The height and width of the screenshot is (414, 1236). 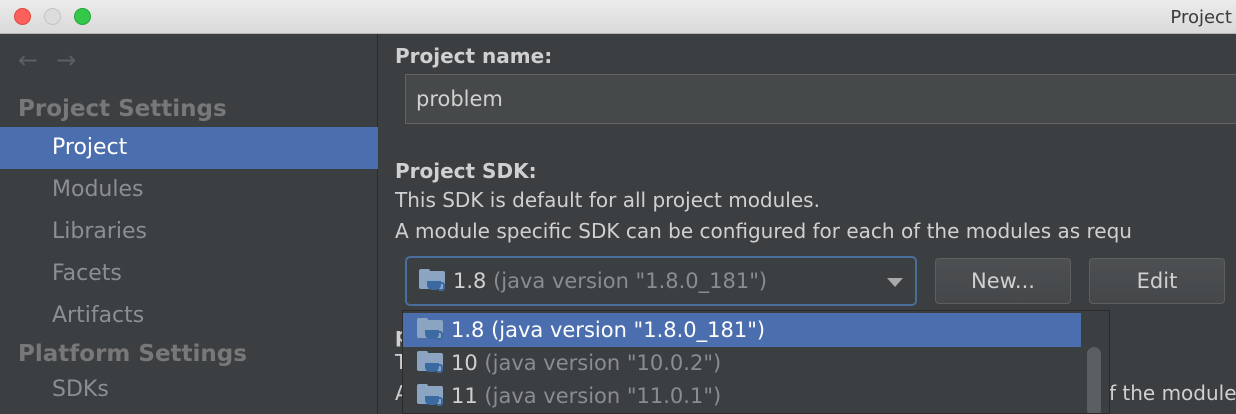 I want to click on back-arrow-icon: ←, so click(x=37, y=60).